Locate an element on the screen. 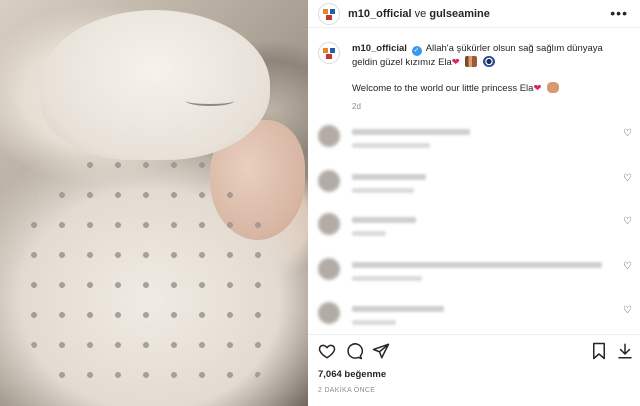 The image size is (640, 406). verified-badge-icon: ✓ is located at coordinates (416, 51).